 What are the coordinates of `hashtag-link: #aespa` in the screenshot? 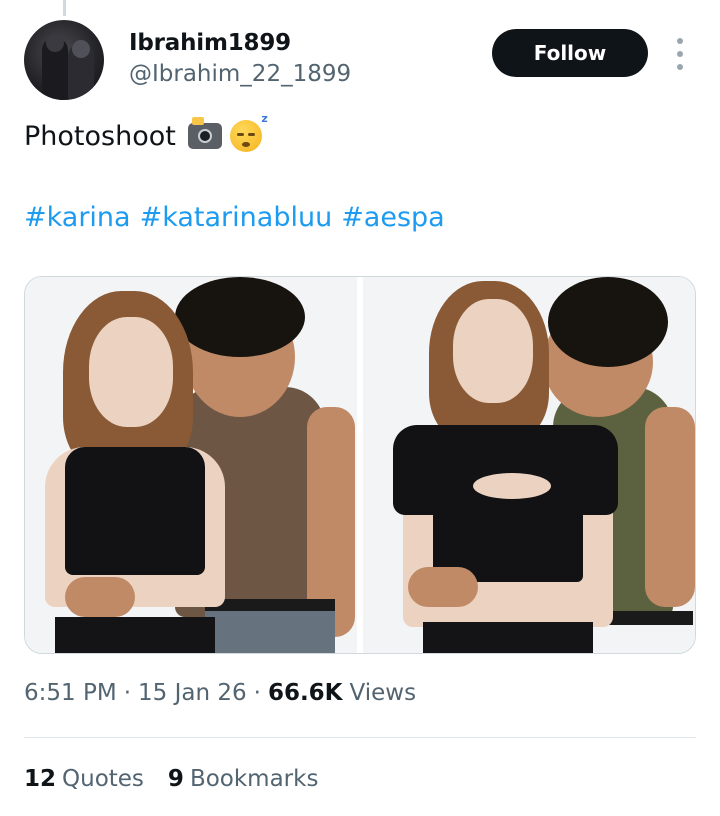 It's located at (393, 217).